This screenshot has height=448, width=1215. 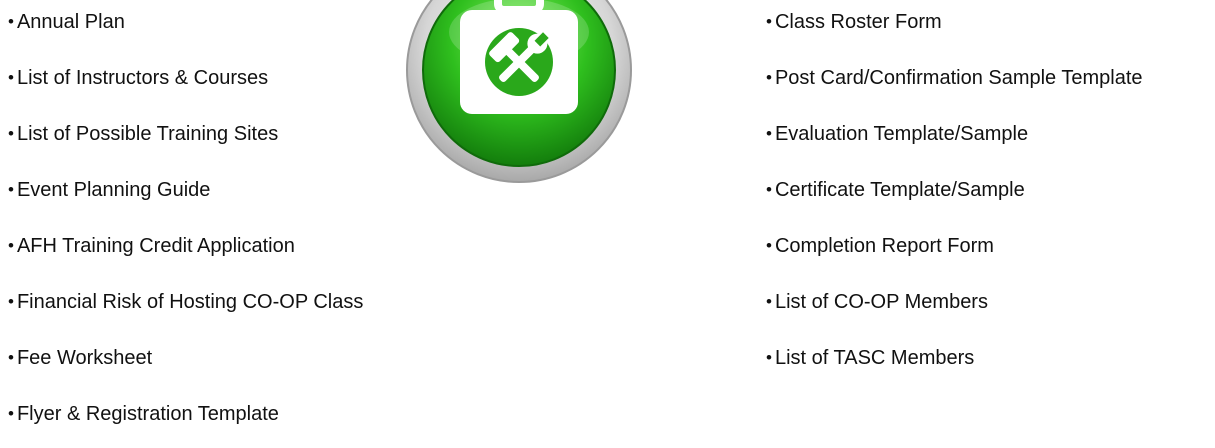 I want to click on list-item-label: List of Possible Training Sites, so click(x=147, y=134).